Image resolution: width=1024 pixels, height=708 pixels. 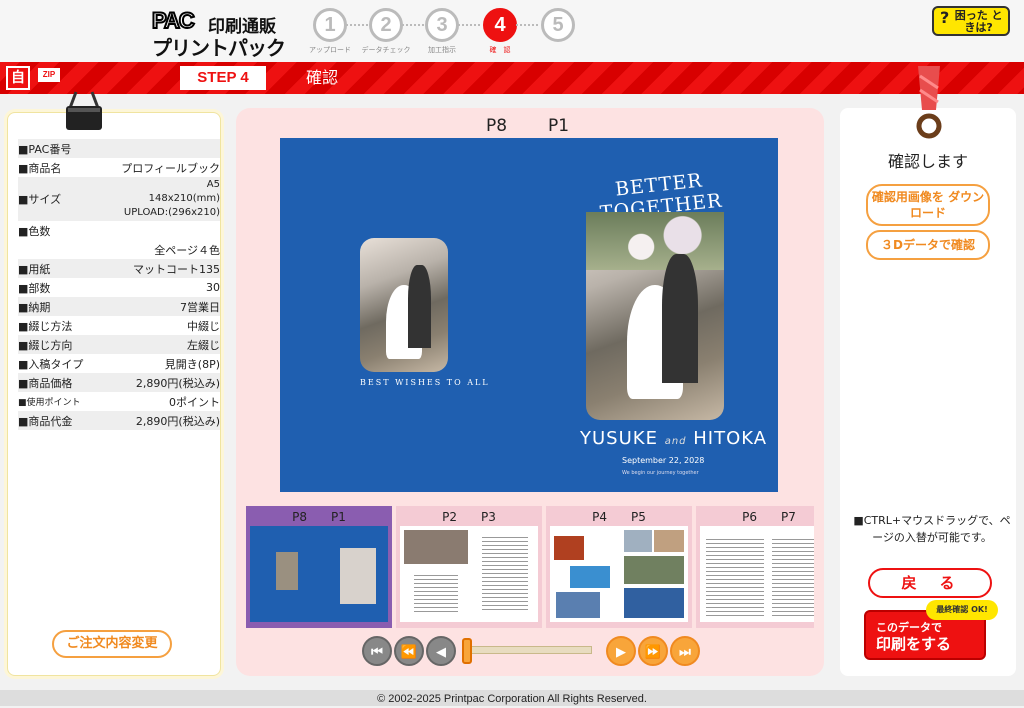 I want to click on change-order-button: ご注文内容変更, so click(x=112, y=644).